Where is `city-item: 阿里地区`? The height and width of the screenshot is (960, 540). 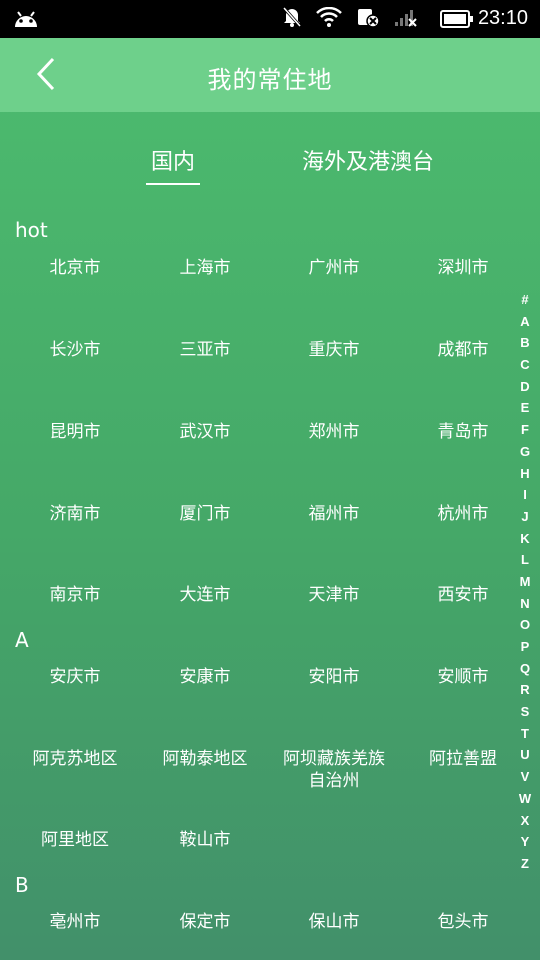 city-item: 阿里地区 is located at coordinates (75, 840).